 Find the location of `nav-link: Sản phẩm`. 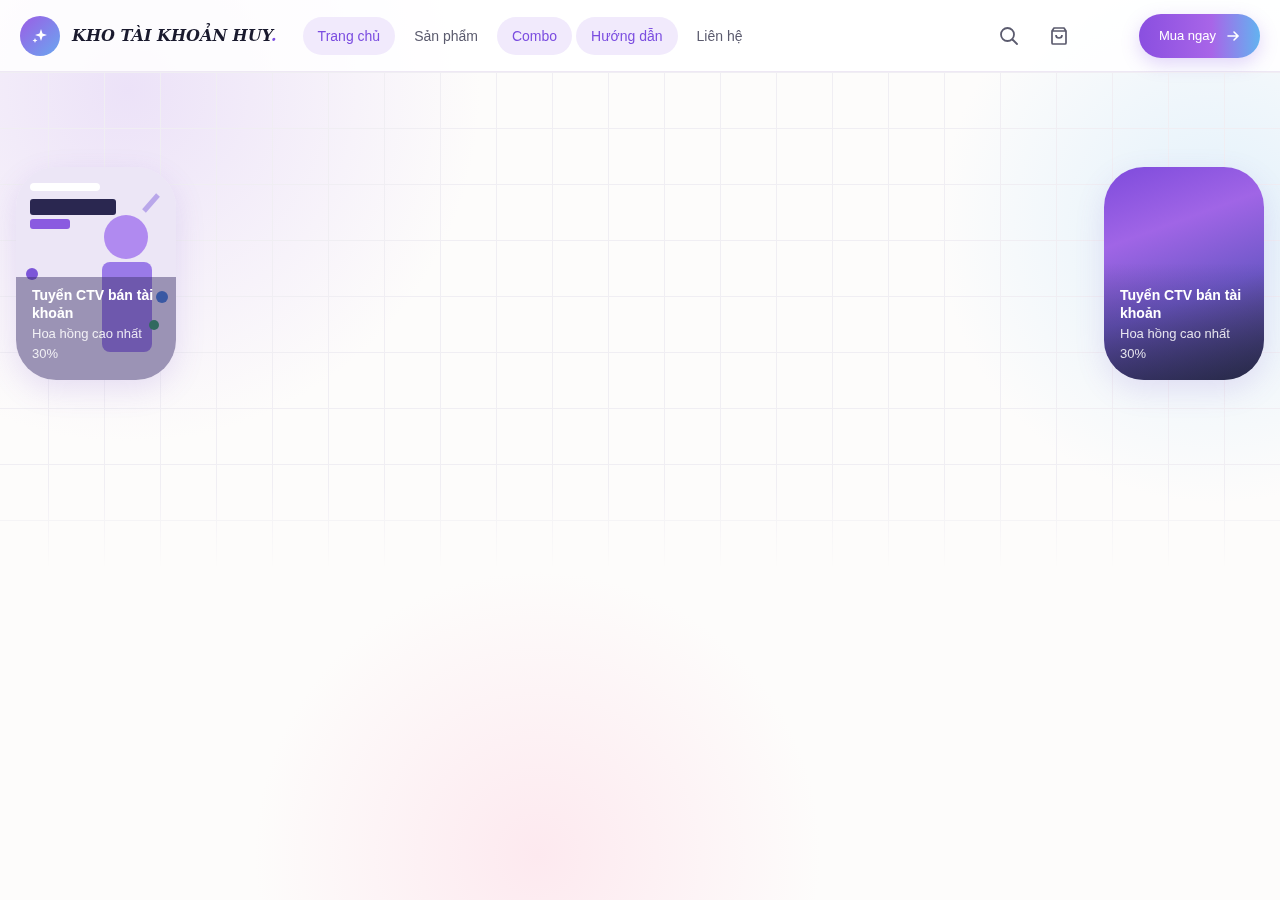

nav-link: Sản phẩm is located at coordinates (446, 35).